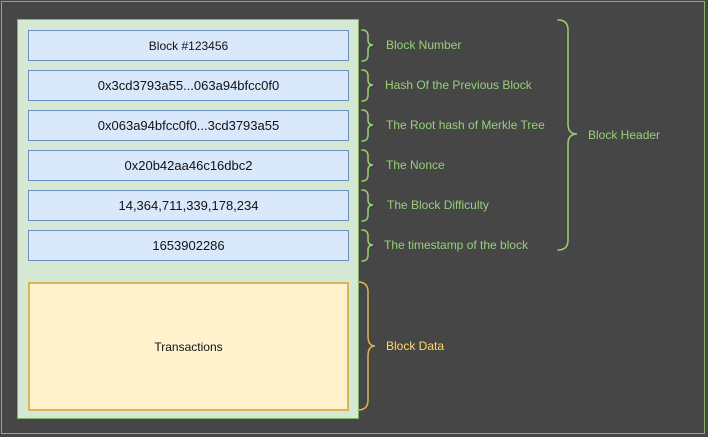  What do you see at coordinates (367, 125) in the screenshot?
I see `merkle-root-brace` at bounding box center [367, 125].